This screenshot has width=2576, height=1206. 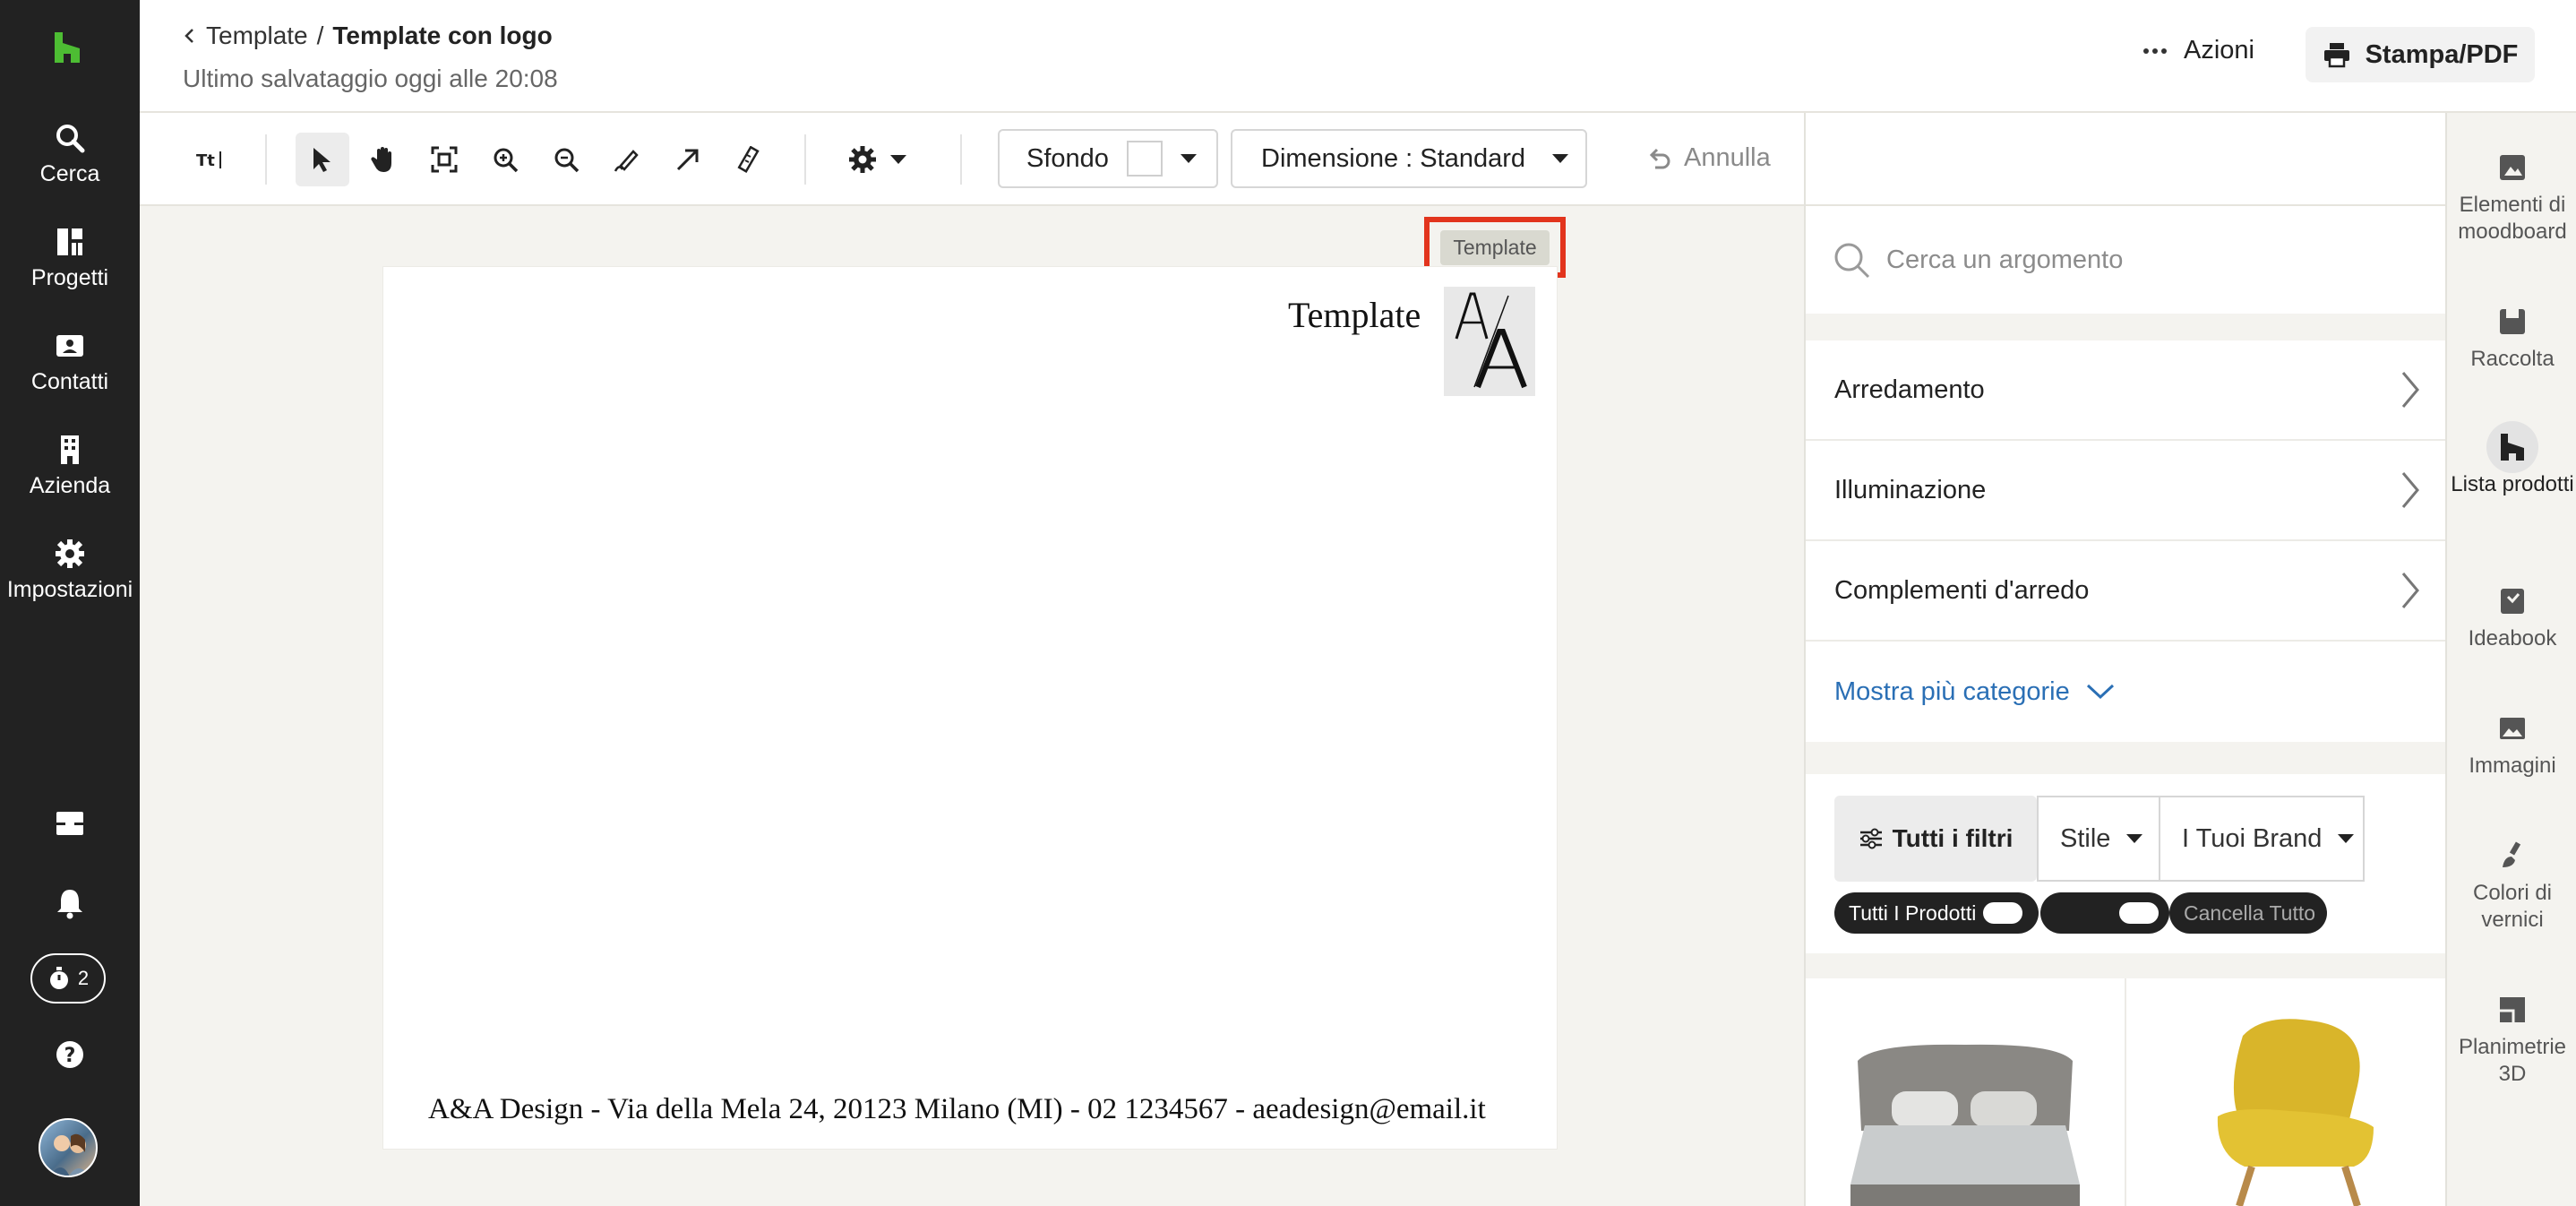 I want to click on rbar-item-immagini: Immagini, so click(x=2511, y=746).